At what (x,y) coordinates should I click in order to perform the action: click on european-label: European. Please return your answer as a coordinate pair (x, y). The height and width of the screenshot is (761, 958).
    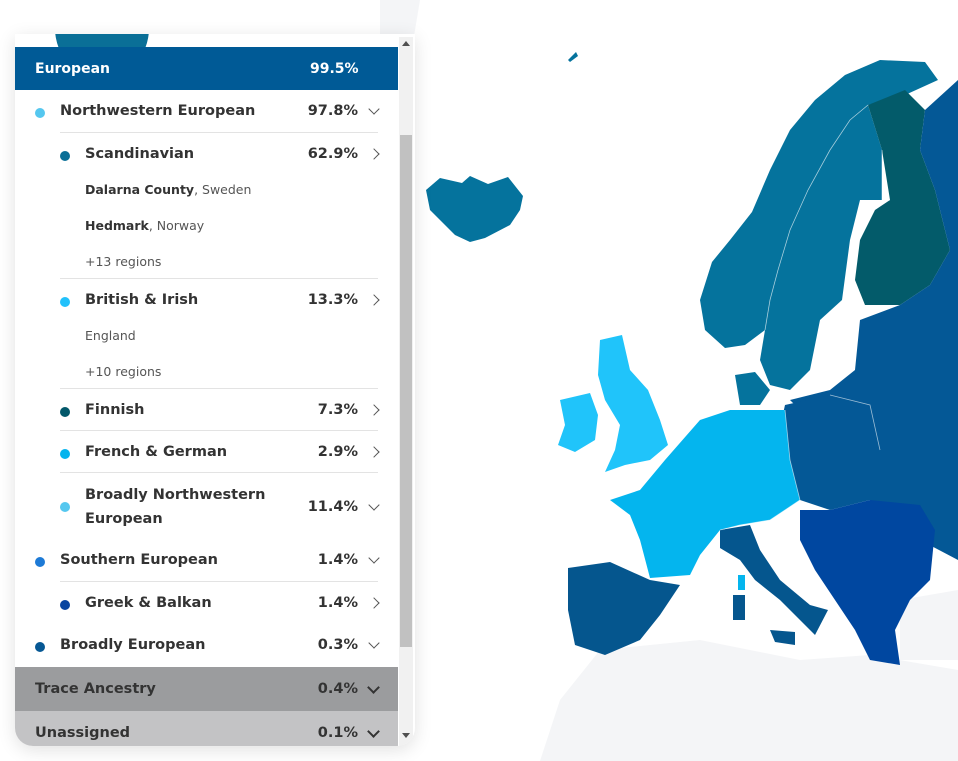
    Looking at the image, I should click on (72, 68).